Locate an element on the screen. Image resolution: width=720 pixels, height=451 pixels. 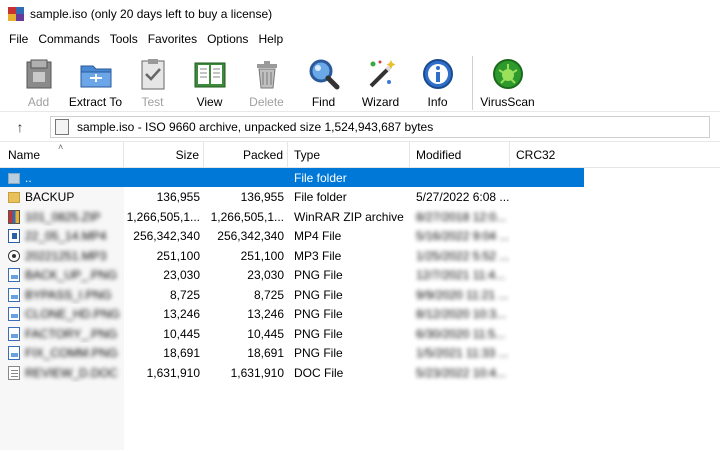
file-name-cell: CLONE_HD.PNG is located at coordinates (62, 314).